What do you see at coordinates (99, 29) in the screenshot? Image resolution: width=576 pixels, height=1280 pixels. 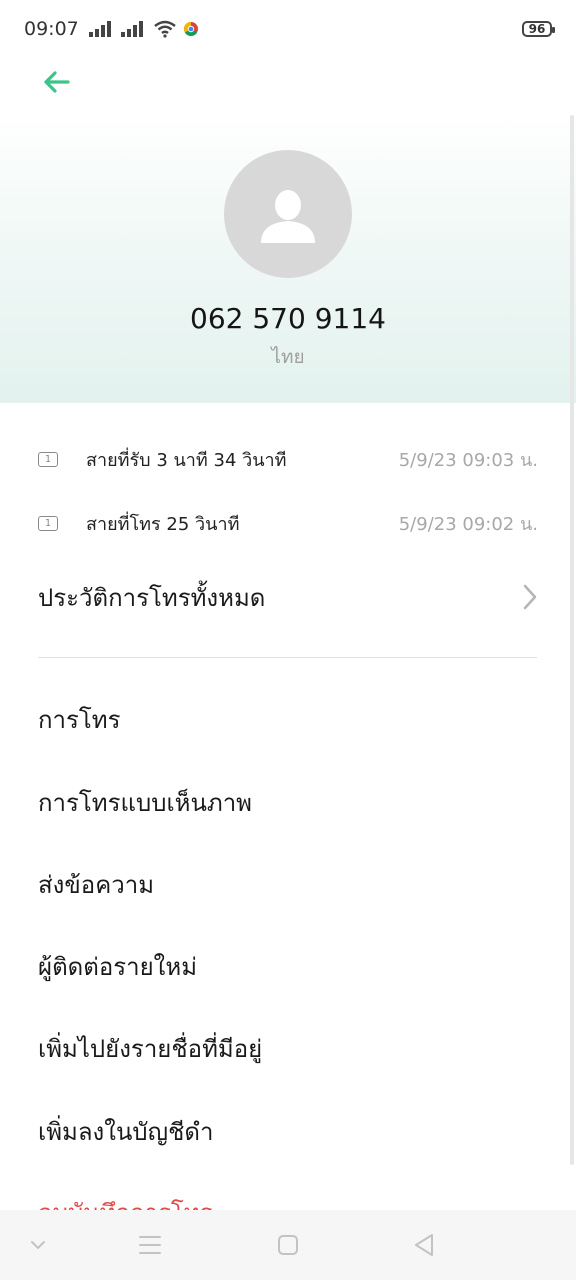 I see `signal-1-icon` at bounding box center [99, 29].